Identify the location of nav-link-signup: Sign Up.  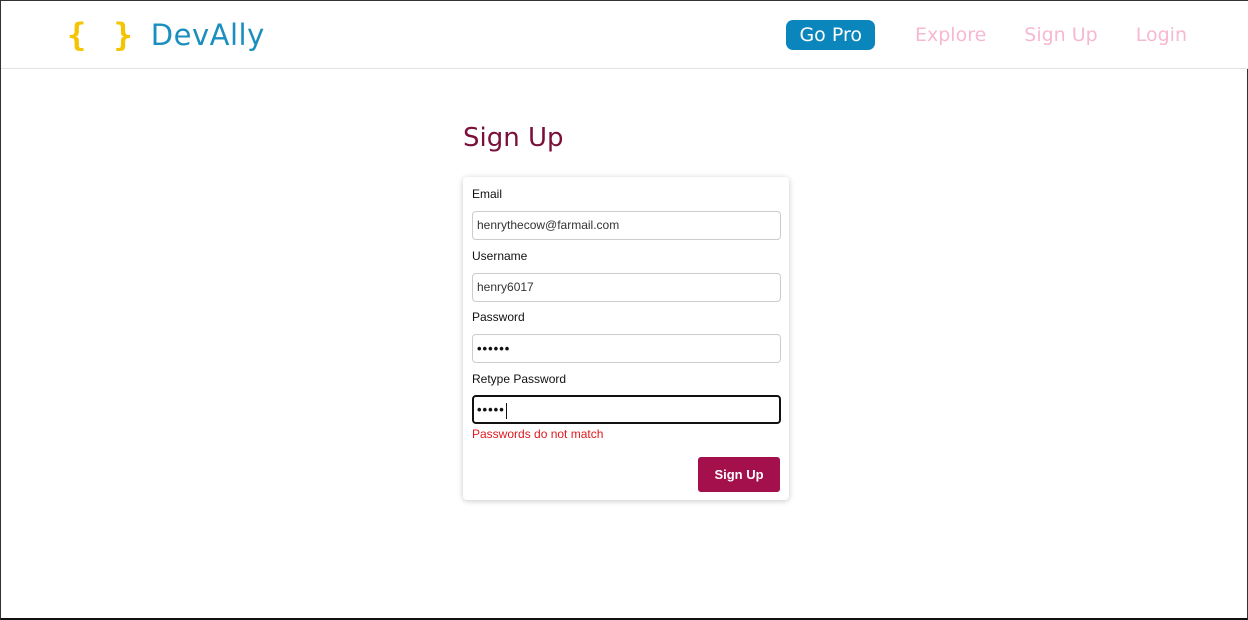
(1060, 35).